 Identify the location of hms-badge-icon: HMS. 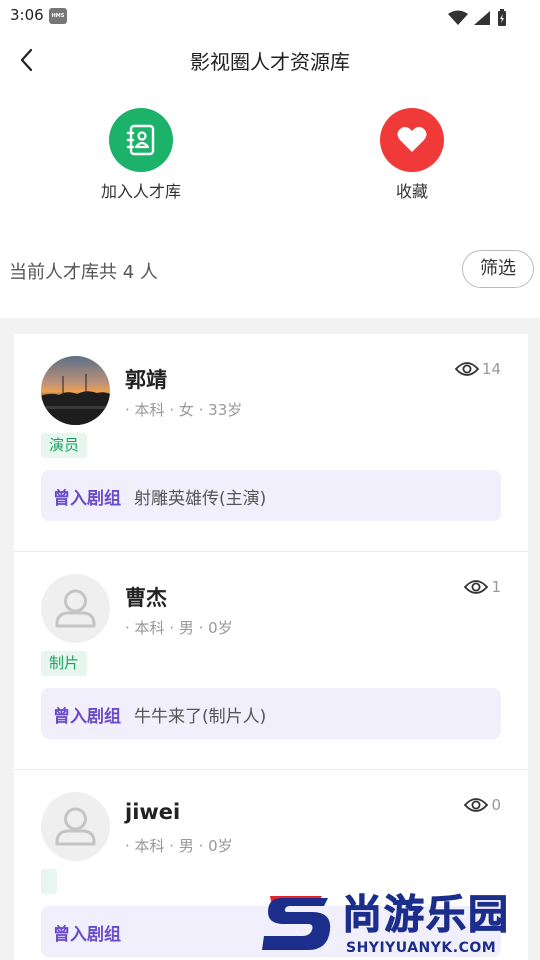
(58, 16).